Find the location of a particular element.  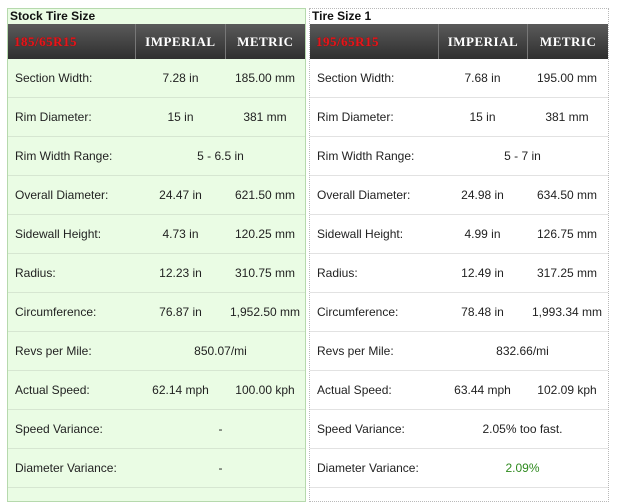

rim-width-range-row: Rim Width Range: 5 - 6.5 in is located at coordinates (156, 156).